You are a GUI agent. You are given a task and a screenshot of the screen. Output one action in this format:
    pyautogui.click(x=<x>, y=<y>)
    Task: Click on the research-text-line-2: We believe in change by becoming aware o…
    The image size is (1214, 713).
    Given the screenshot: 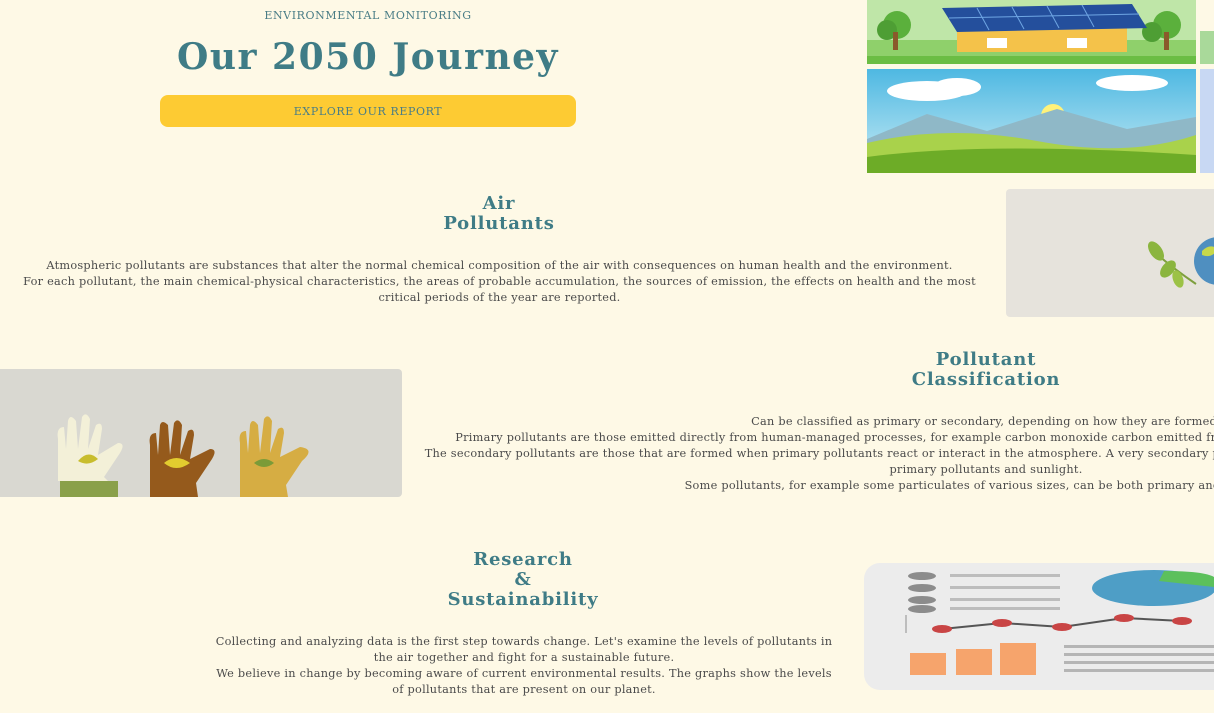 What is the action you would take?
    pyautogui.click(x=524, y=681)
    